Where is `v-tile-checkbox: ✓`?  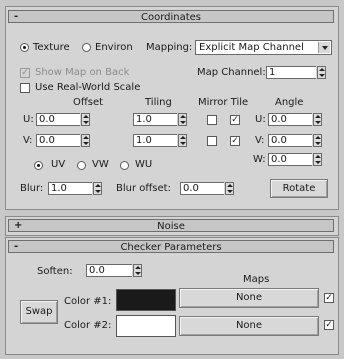
v-tile-checkbox: ✓ is located at coordinates (235, 141).